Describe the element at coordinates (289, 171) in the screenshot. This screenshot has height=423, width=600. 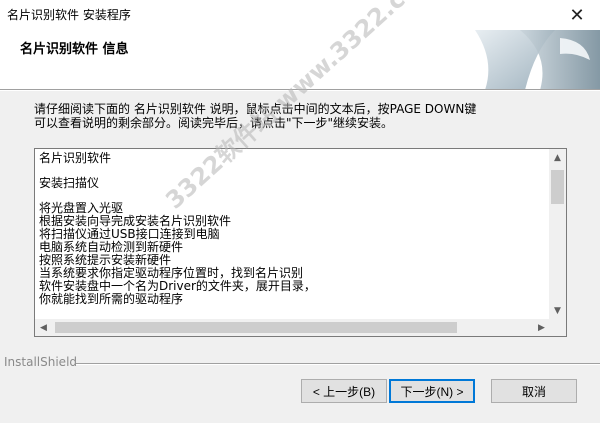
I see `readme-line` at that location.